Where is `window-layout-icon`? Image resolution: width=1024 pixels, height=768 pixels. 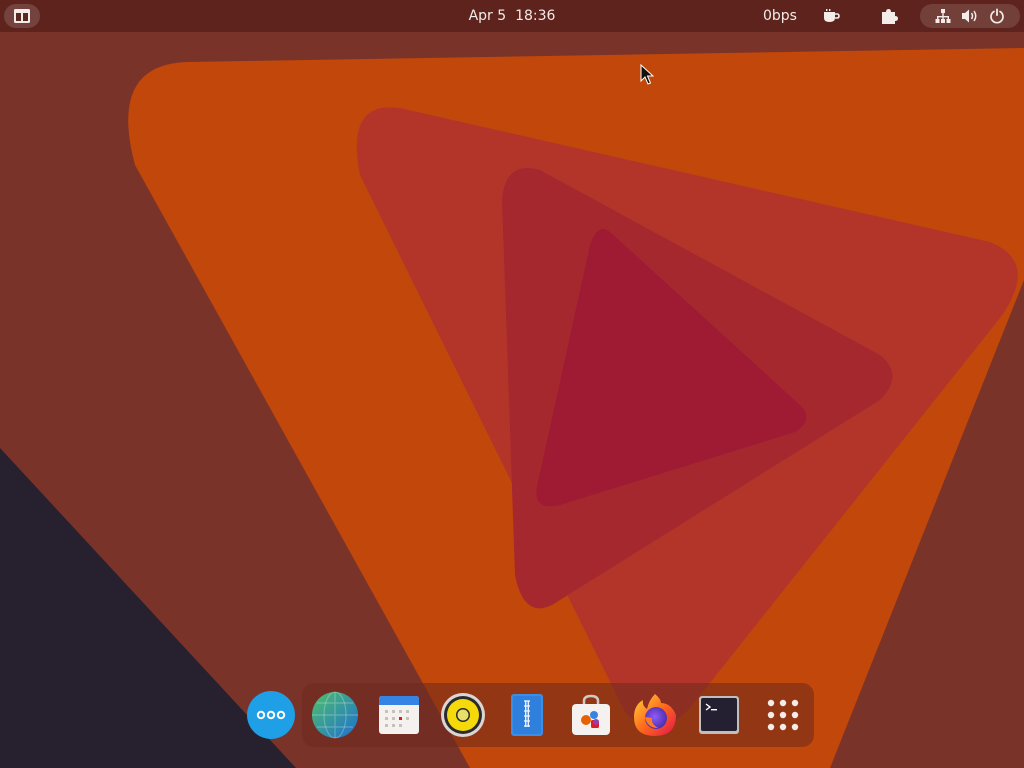 window-layout-icon is located at coordinates (22, 16).